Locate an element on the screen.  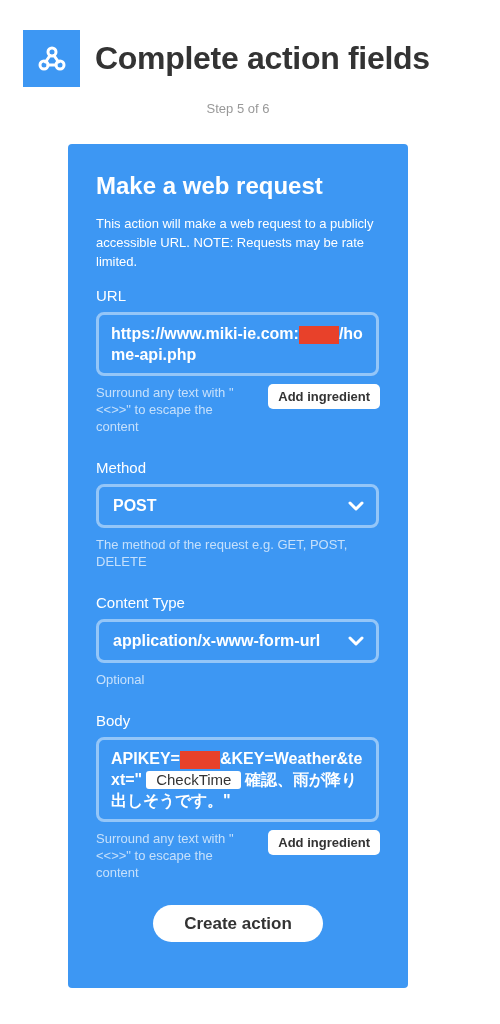
ingredient-tag: CheckTime is located at coordinates (194, 780).